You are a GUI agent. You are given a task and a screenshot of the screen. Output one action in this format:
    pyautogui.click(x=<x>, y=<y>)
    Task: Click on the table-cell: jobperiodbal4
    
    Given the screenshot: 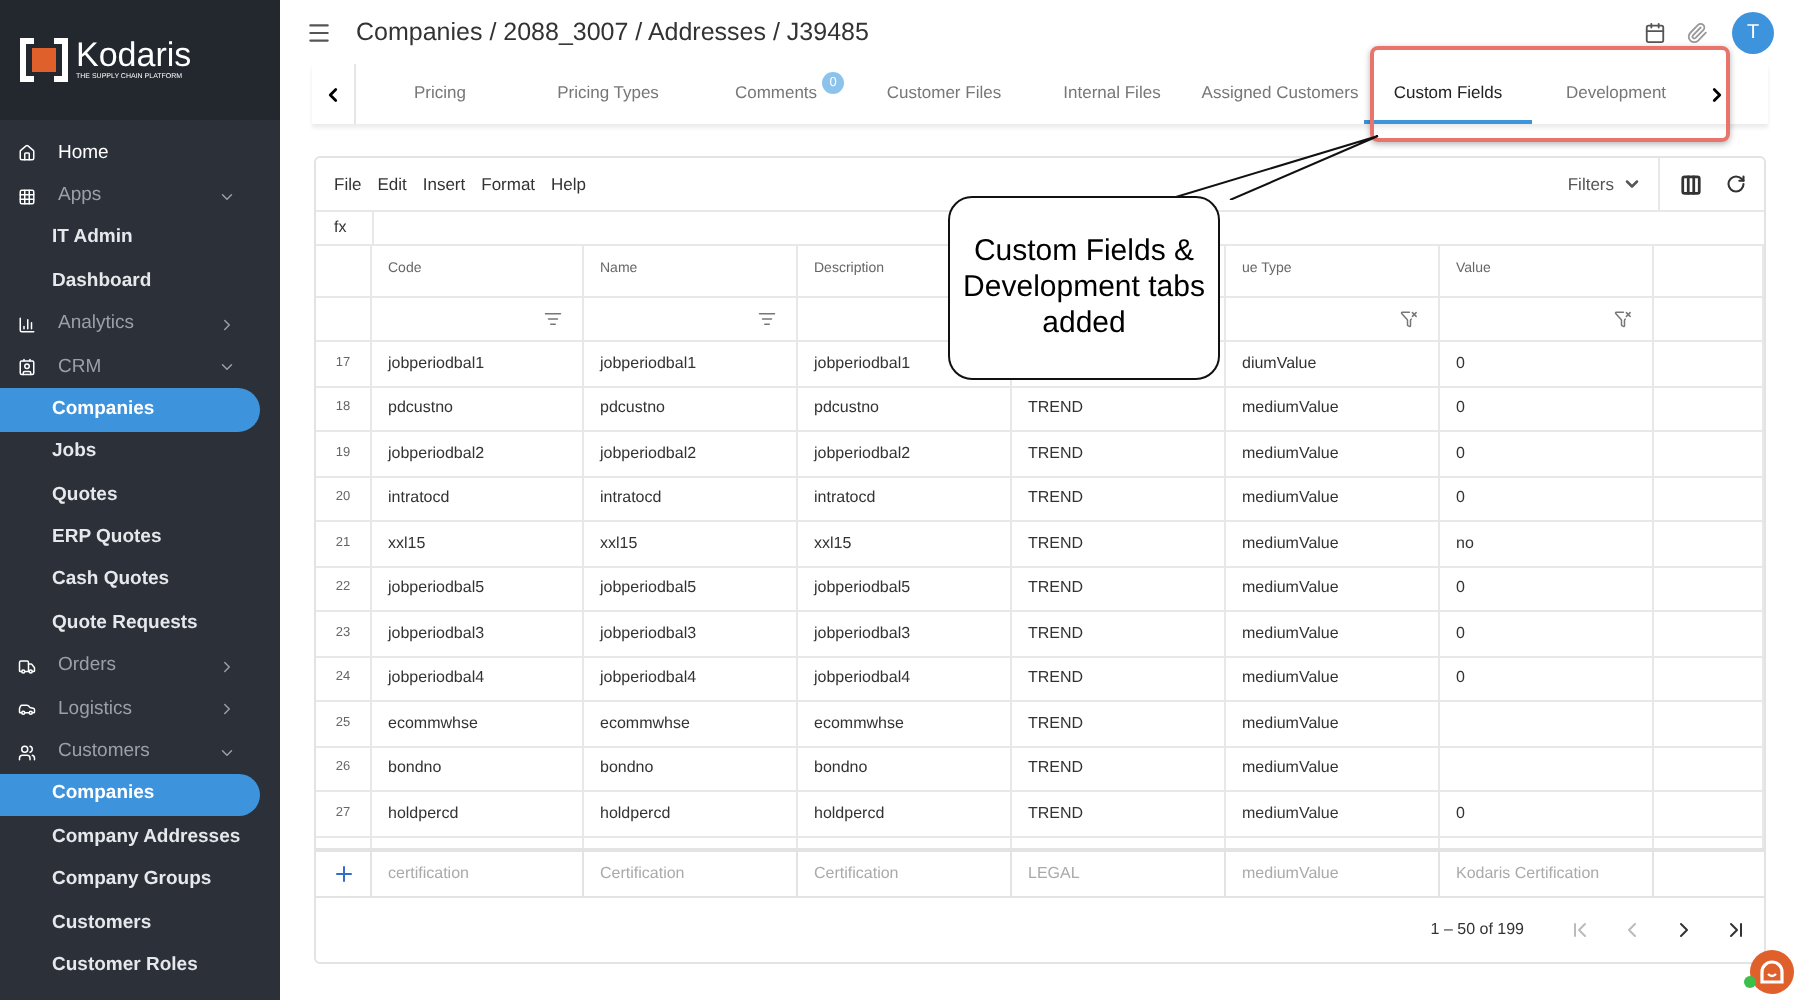 What is the action you would take?
    pyautogui.click(x=436, y=678)
    